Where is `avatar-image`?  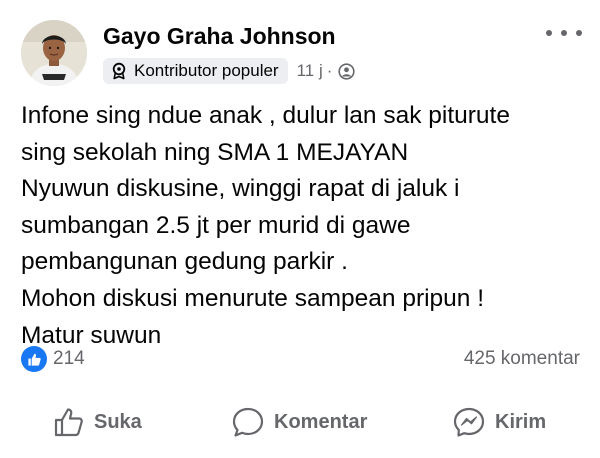 avatar-image is located at coordinates (54, 53).